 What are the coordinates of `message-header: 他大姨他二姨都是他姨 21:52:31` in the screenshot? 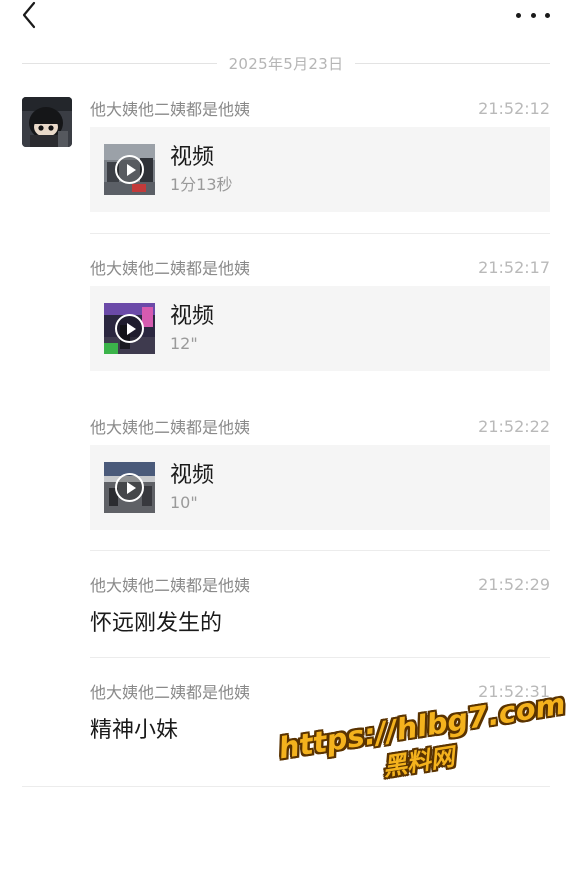 It's located at (320, 691).